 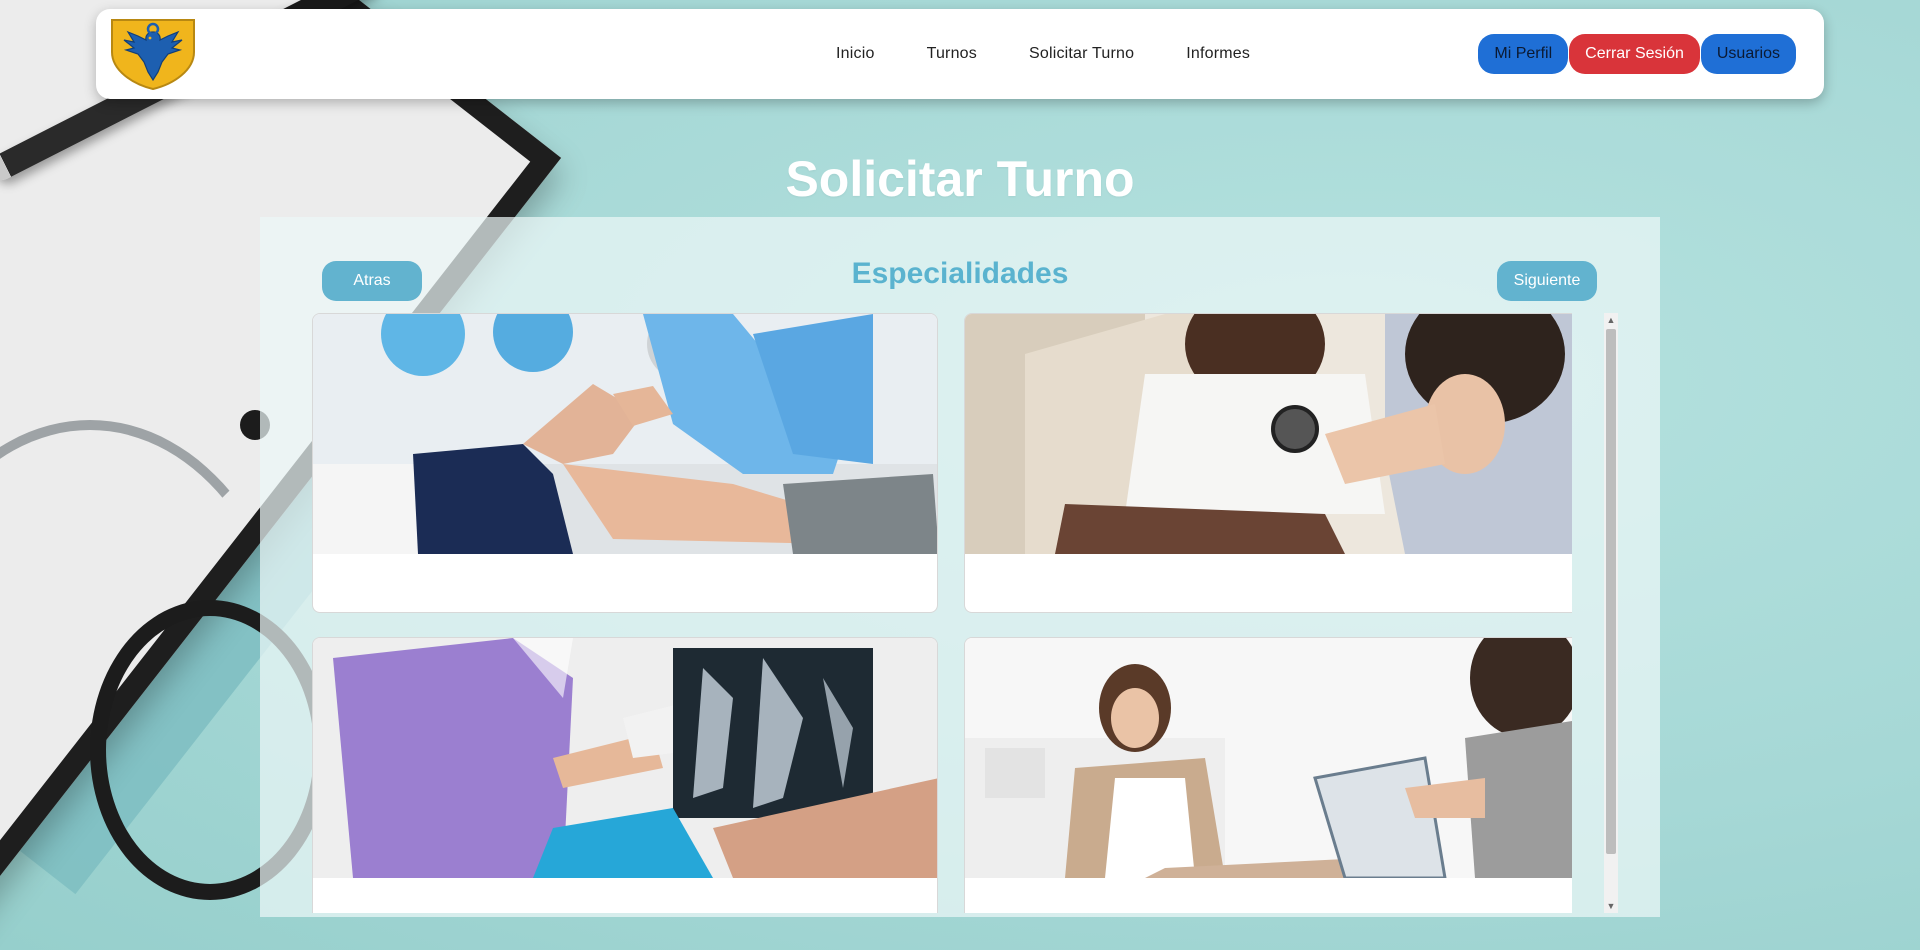 What do you see at coordinates (960, 179) in the screenshot?
I see `page-title: Solicitar Turno` at bounding box center [960, 179].